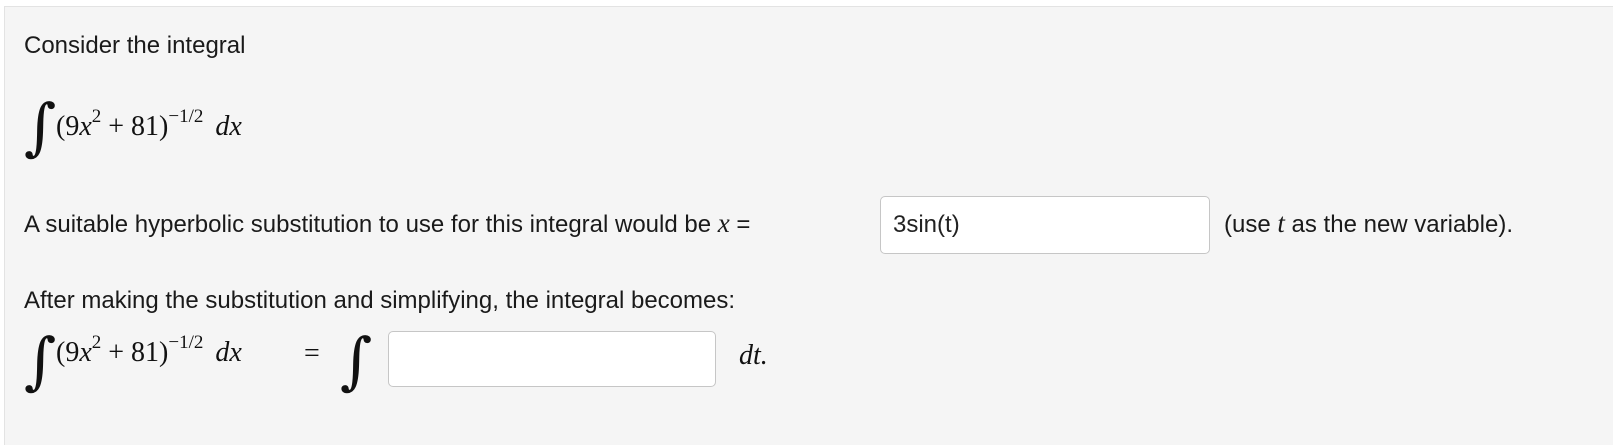 The height and width of the screenshot is (448, 1616). What do you see at coordinates (753, 355) in the screenshot?
I see `dt-label: dt.` at bounding box center [753, 355].